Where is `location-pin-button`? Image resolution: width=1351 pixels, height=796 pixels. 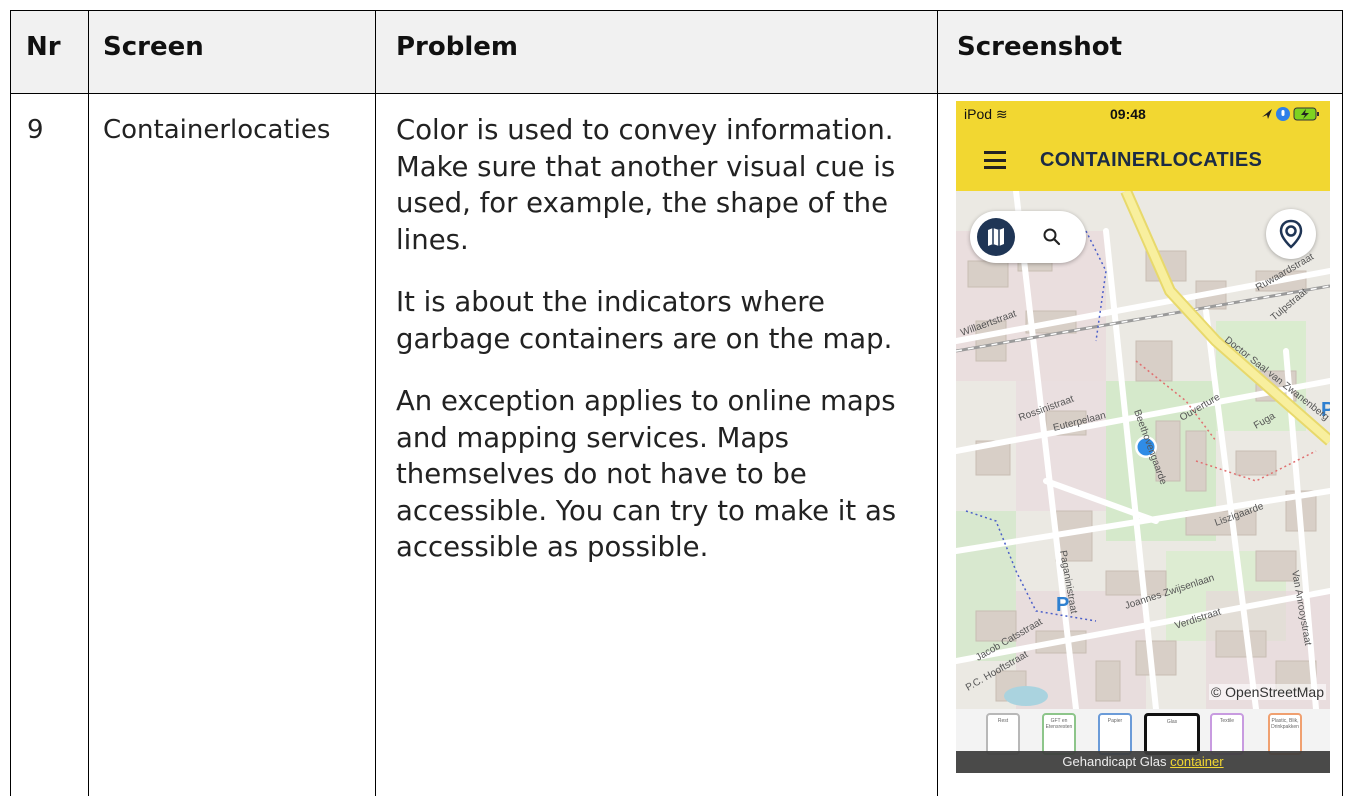
location-pin-button is located at coordinates (1291, 234).